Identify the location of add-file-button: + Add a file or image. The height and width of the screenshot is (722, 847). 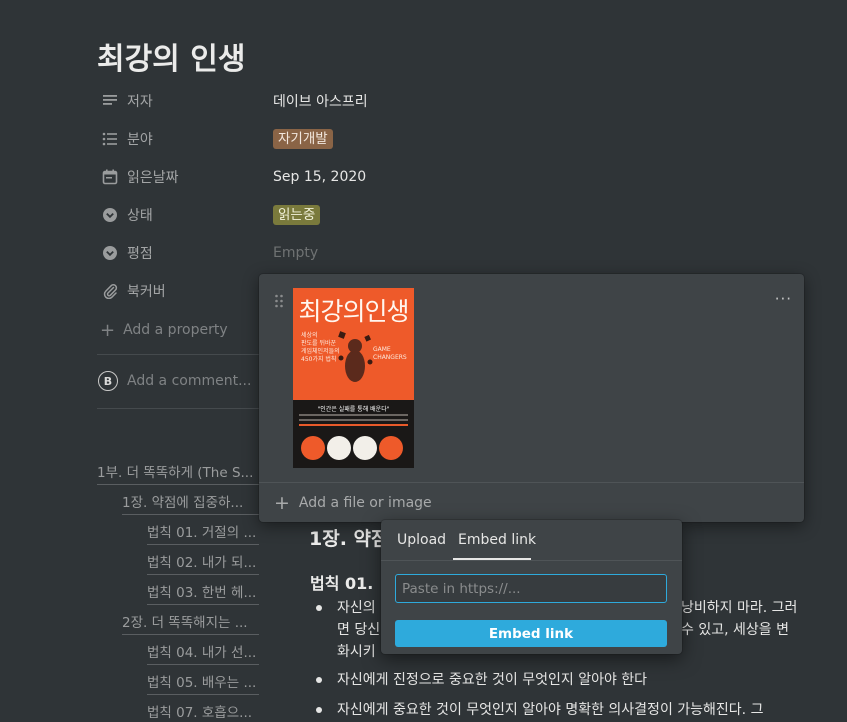
(353, 503).